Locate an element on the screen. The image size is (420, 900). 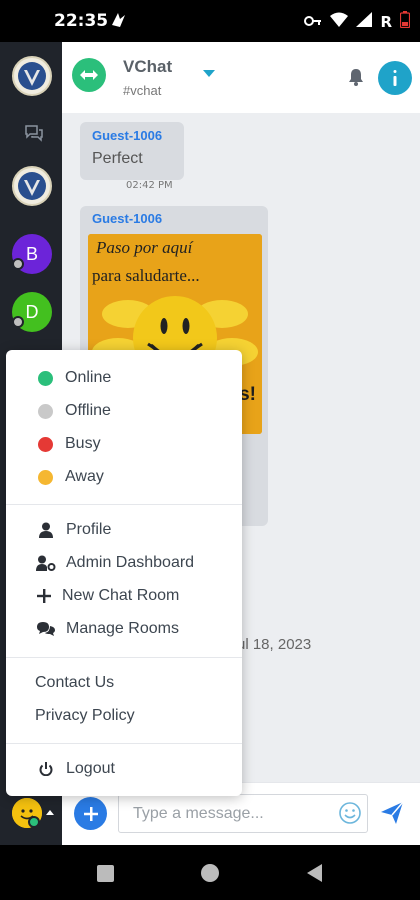
room-title: VChat is located at coordinates (147, 67).